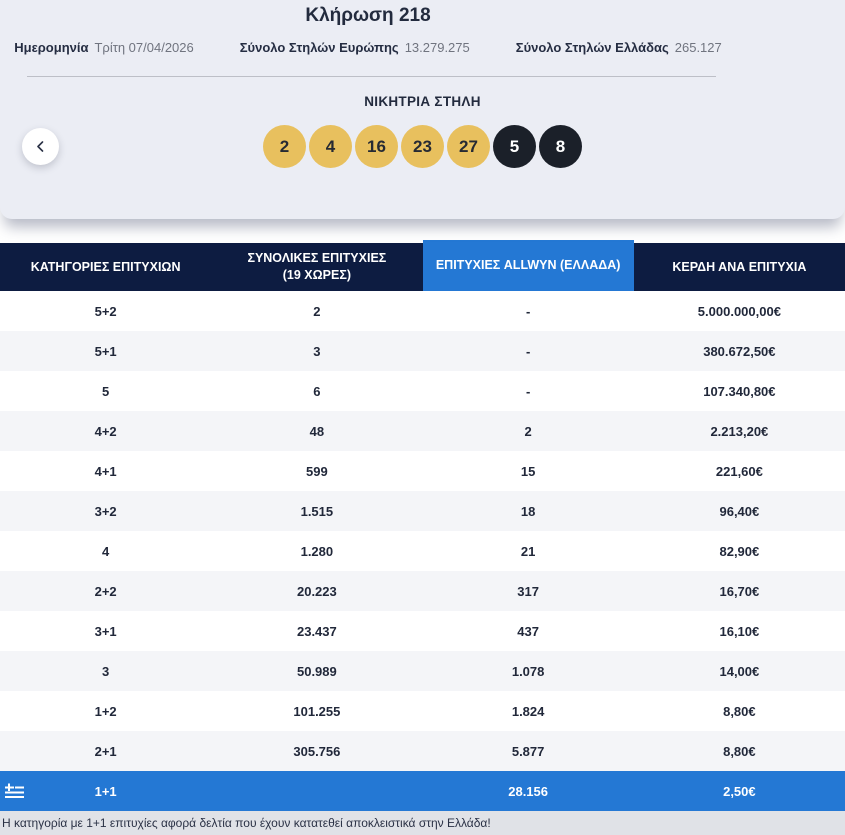 This screenshot has height=835, width=845. Describe the element at coordinates (105, 751) in the screenshot. I see `cell-category: 2+1` at that location.